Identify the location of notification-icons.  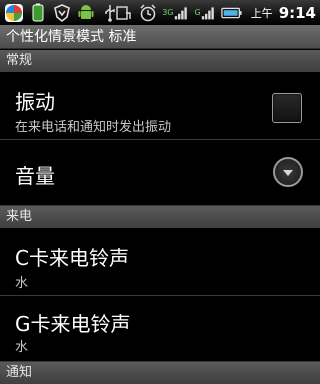
(64, 13).